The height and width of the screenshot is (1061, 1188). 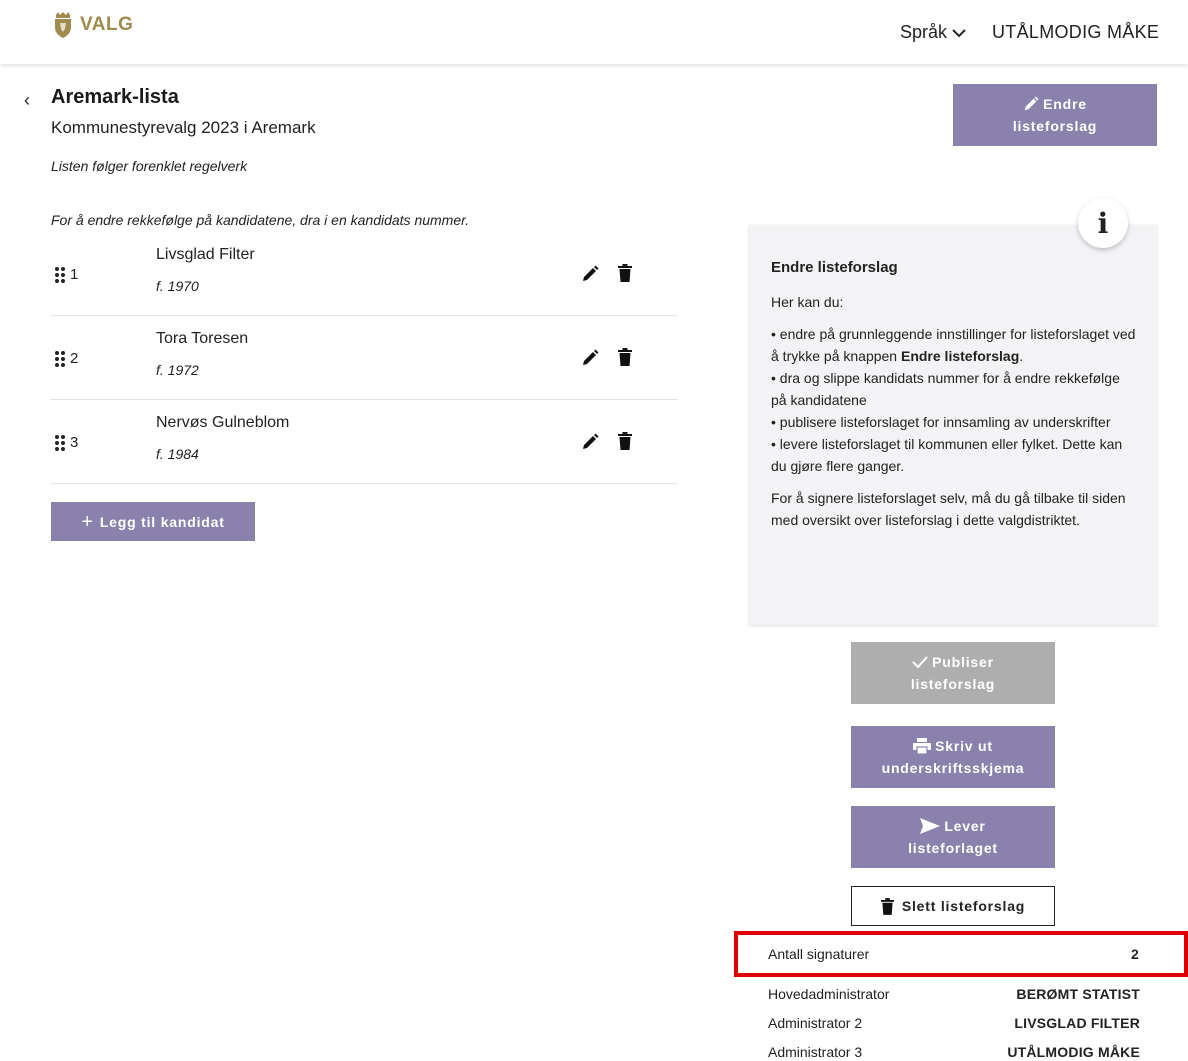 What do you see at coordinates (829, 994) in the screenshot?
I see `admin-label: Hovedadministrator` at bounding box center [829, 994].